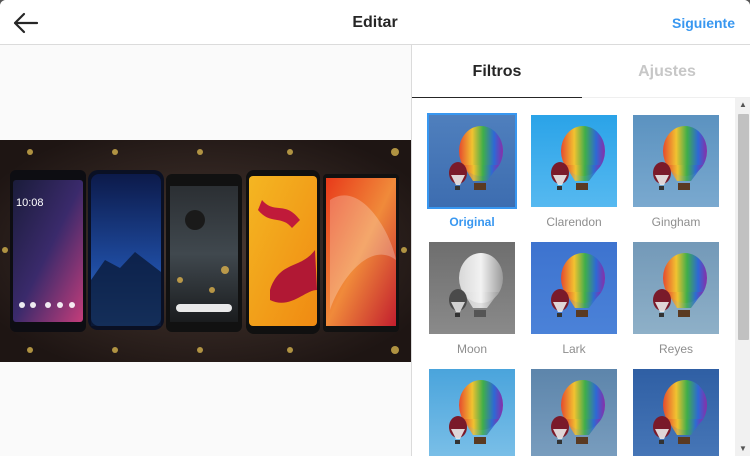  Describe the element at coordinates (30, 203) in the screenshot. I see `phone-clock-text: 10:08` at that location.